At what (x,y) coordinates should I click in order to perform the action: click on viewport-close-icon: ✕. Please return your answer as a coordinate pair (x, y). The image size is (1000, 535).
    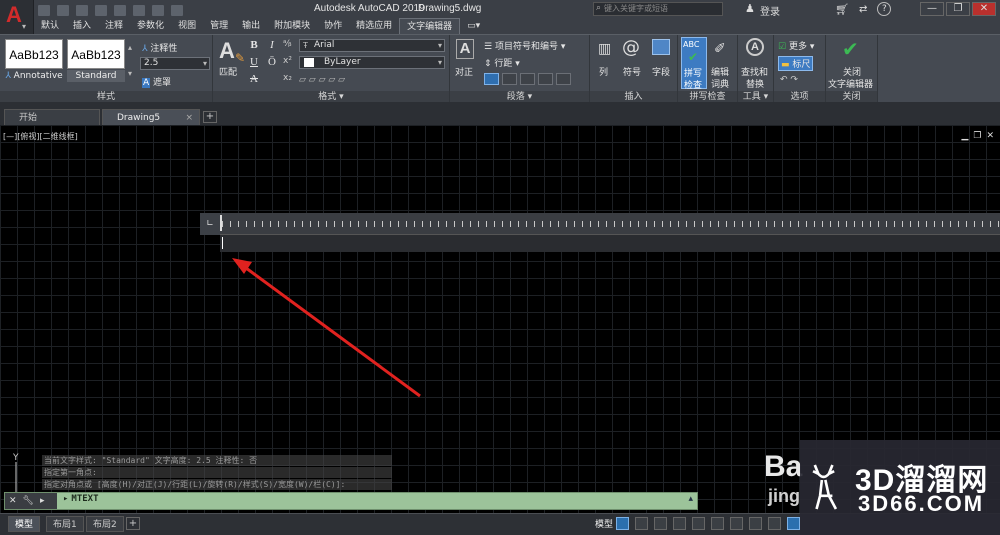
    Looking at the image, I should click on (990, 136).